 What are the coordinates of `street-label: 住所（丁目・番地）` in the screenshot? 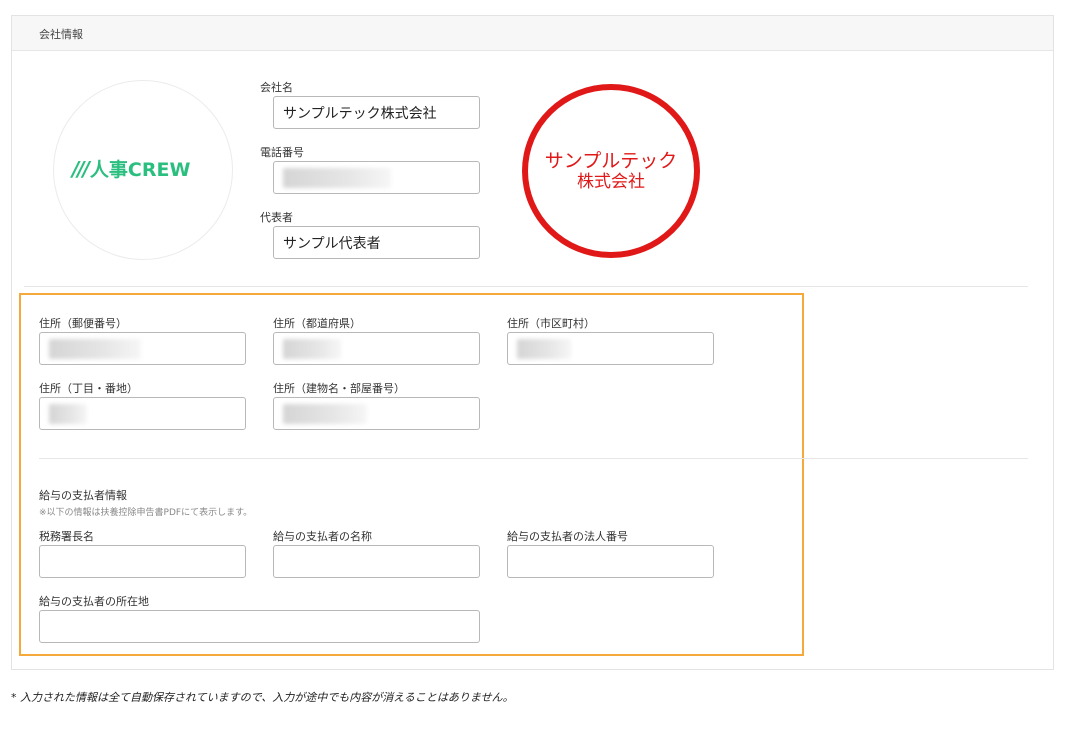 It's located at (88, 388).